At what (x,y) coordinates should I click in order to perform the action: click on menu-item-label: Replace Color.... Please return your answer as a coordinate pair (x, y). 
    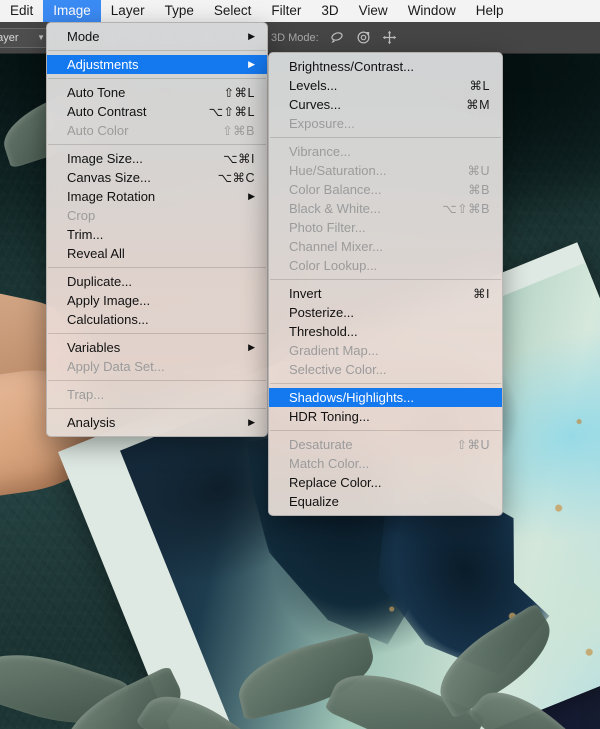
    Looking at the image, I should click on (335, 482).